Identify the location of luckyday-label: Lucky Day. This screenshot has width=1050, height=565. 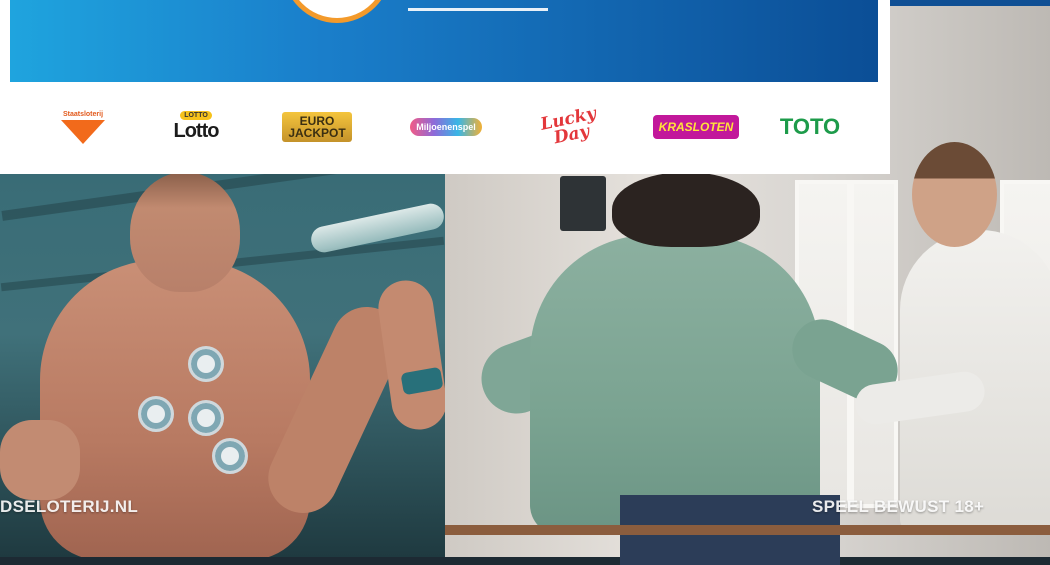
(568, 126).